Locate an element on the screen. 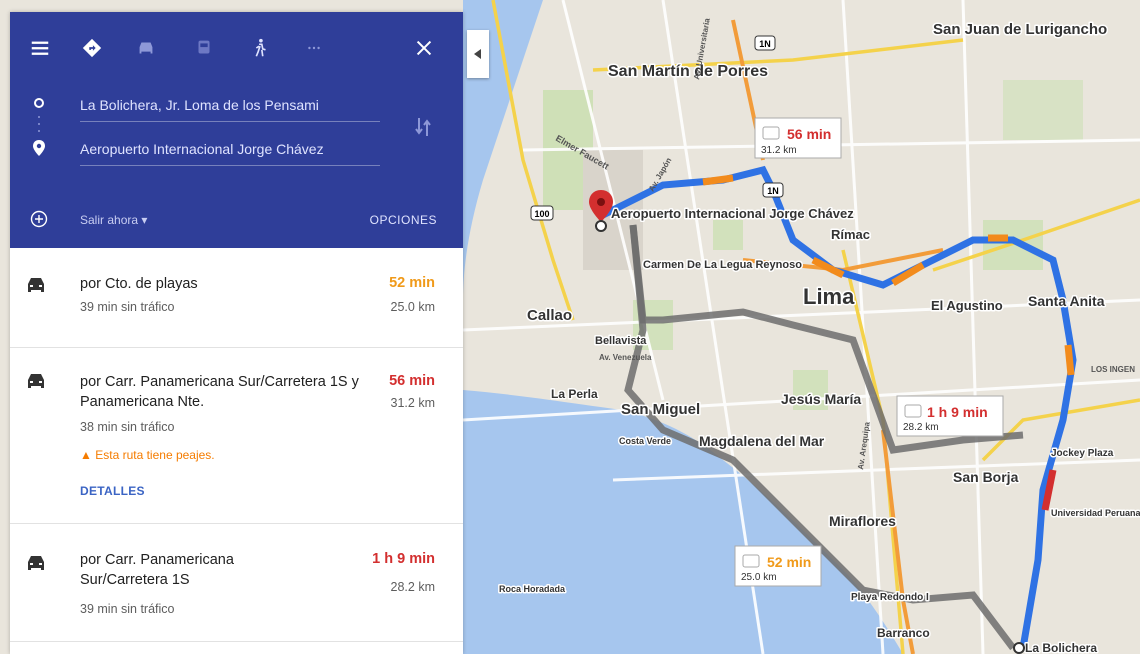  label-carmen: Carmen De La Legua Reynoso is located at coordinates (722, 265).